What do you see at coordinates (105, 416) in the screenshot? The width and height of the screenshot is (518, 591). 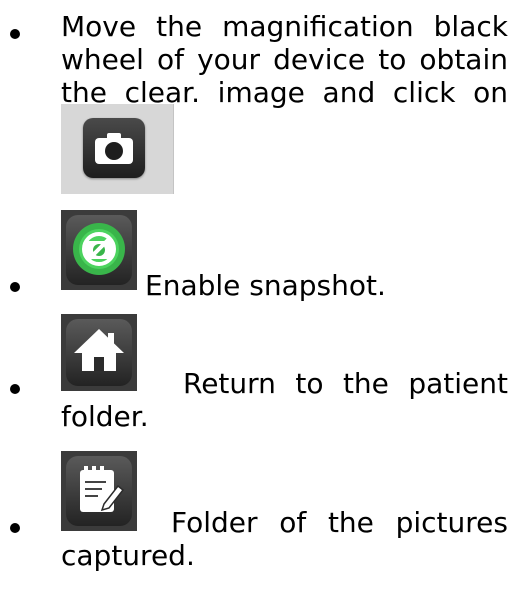 I see `item-3-line-2: folder.` at bounding box center [105, 416].